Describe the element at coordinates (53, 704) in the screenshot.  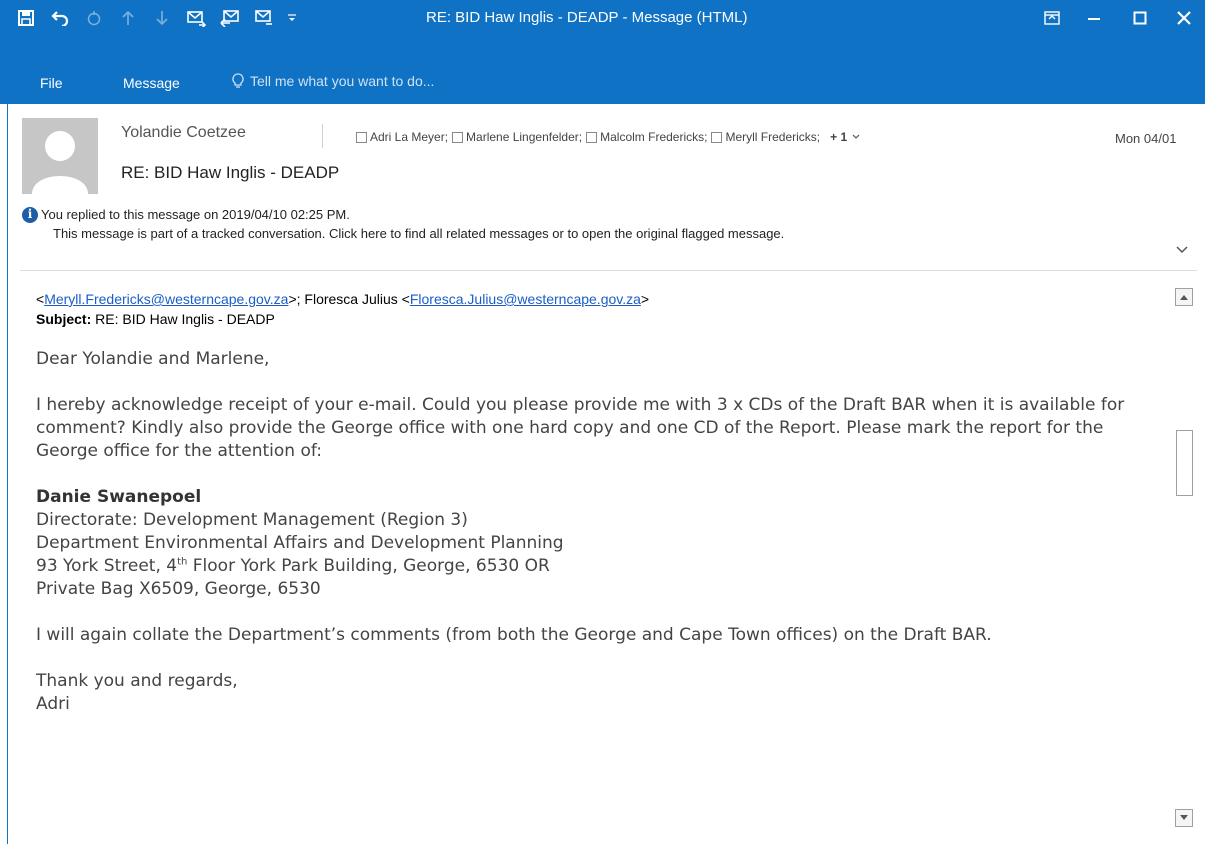
I see `closing-name: Adri` at that location.